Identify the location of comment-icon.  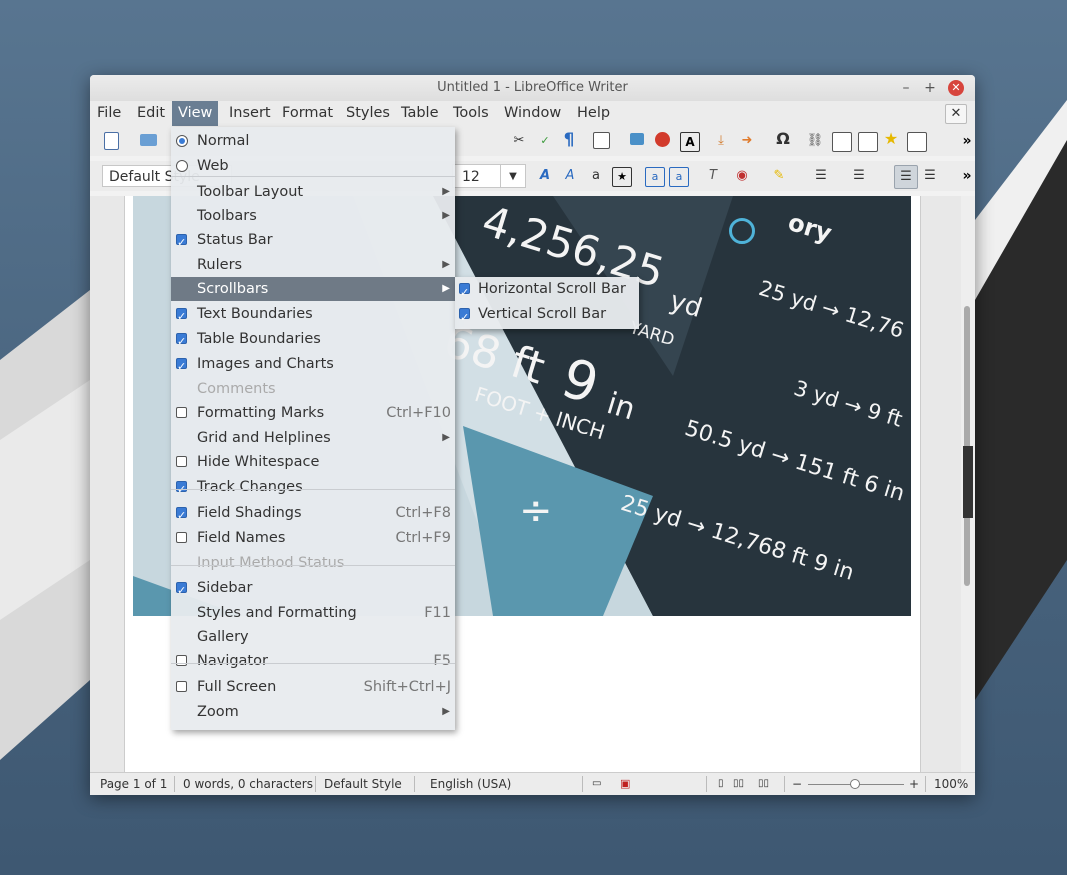
(868, 142).